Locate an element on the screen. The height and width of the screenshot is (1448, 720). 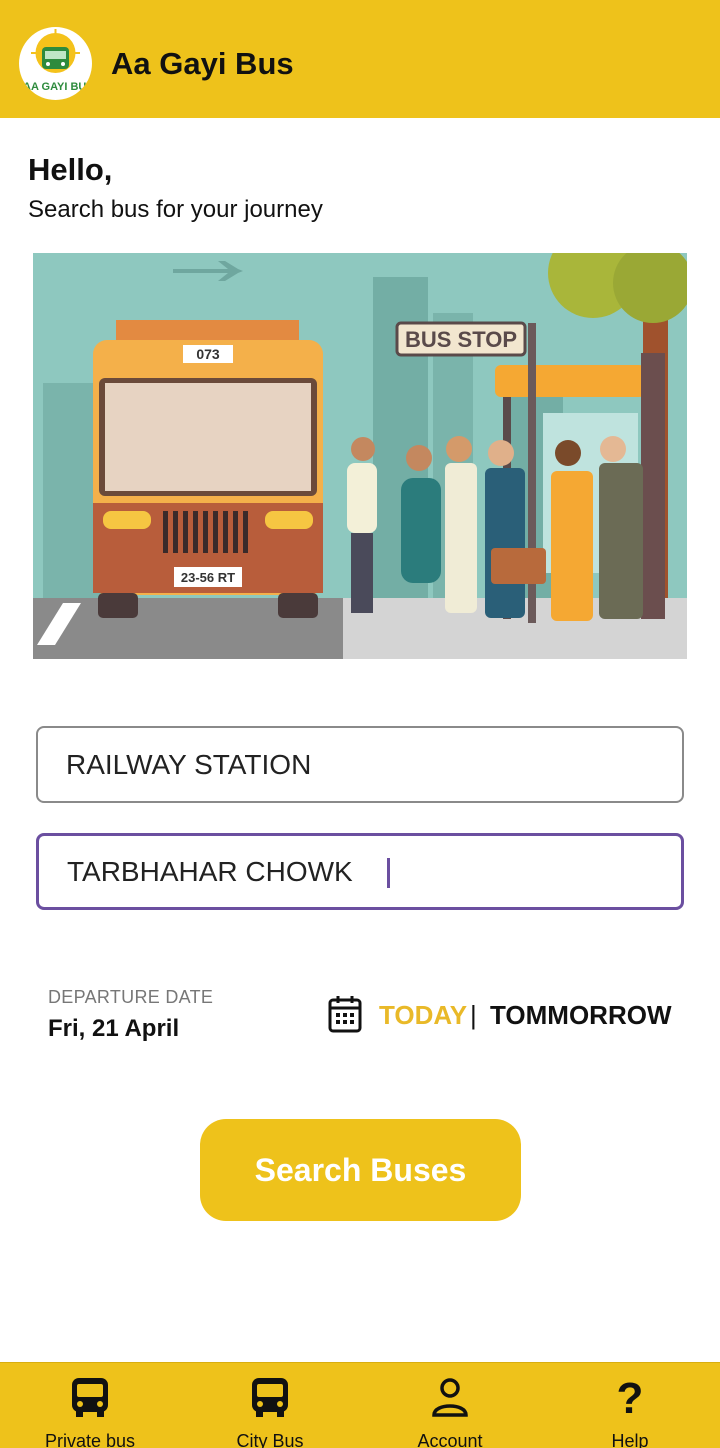
bus-number: 073 is located at coordinates (208, 354).